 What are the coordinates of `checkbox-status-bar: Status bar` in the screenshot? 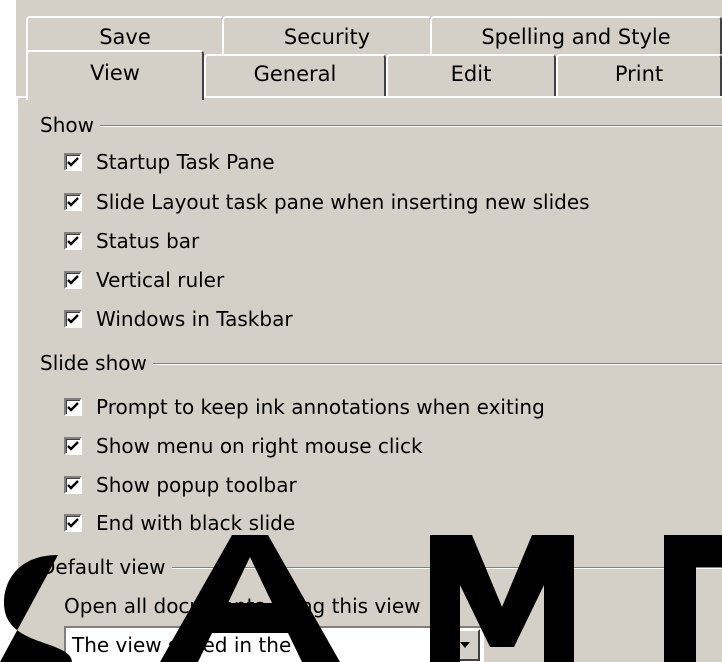 It's located at (131, 241).